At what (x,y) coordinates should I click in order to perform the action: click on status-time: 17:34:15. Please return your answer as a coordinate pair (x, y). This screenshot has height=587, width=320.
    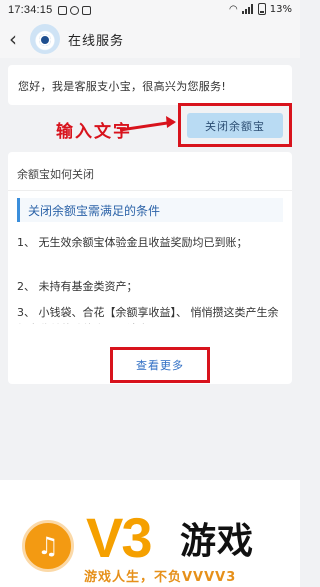
    Looking at the image, I should click on (30, 10).